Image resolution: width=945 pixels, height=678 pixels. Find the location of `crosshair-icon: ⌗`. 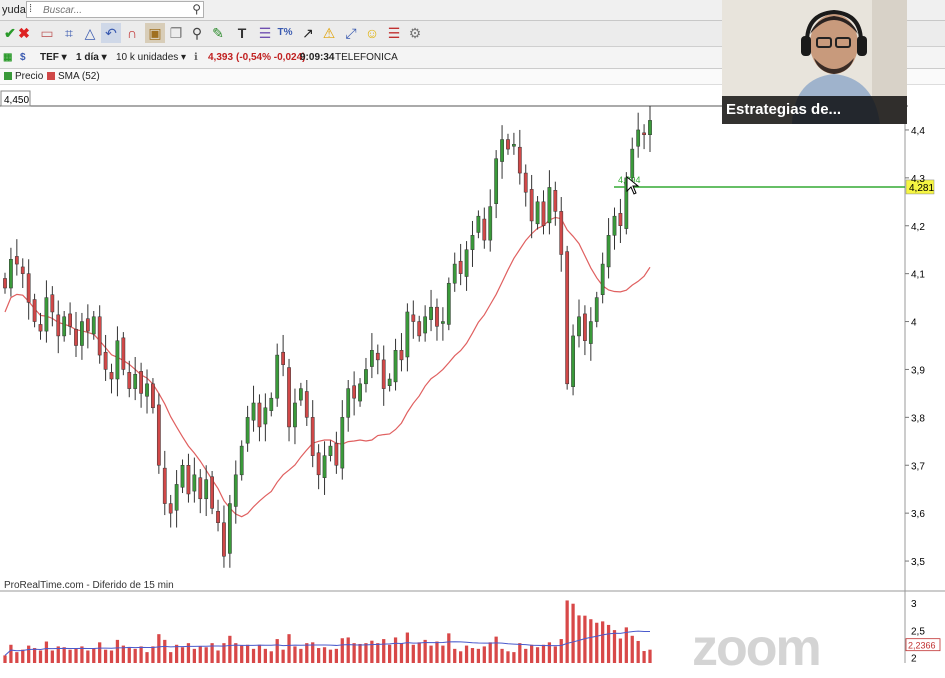

crosshair-icon: ⌗ is located at coordinates (69, 33).